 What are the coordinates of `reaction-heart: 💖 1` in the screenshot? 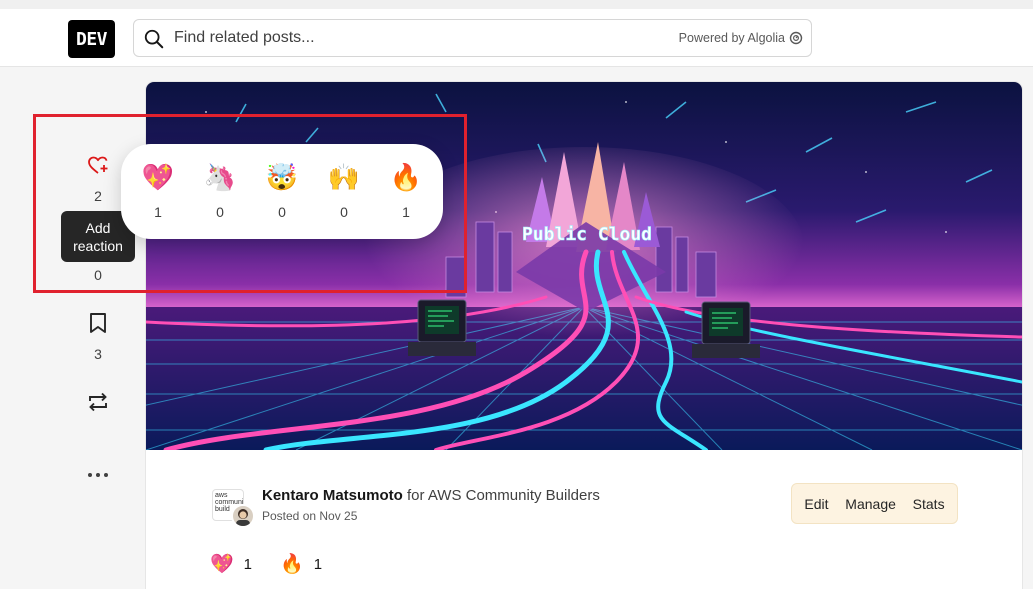 It's located at (158, 190).